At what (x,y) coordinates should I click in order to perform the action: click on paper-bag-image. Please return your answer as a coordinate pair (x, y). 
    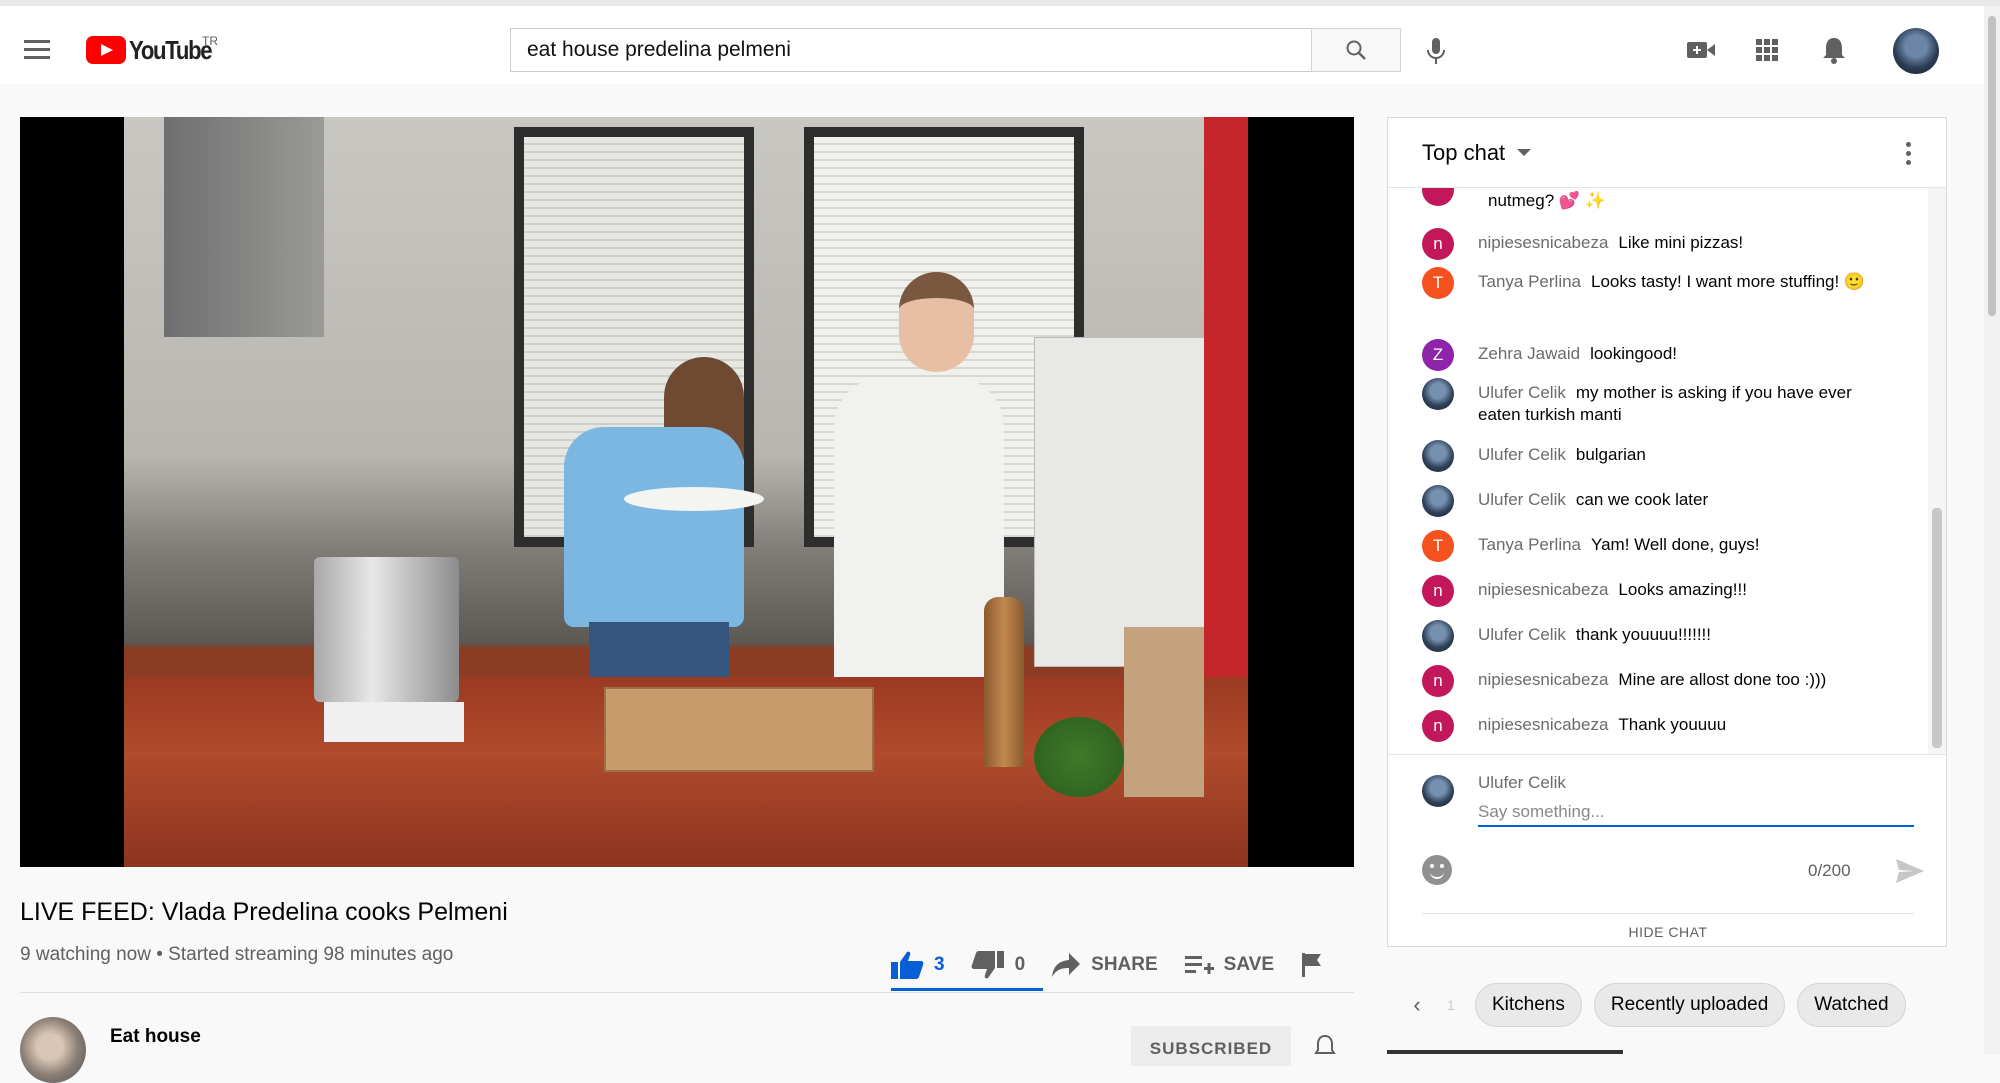
    Looking at the image, I should click on (1164, 712).